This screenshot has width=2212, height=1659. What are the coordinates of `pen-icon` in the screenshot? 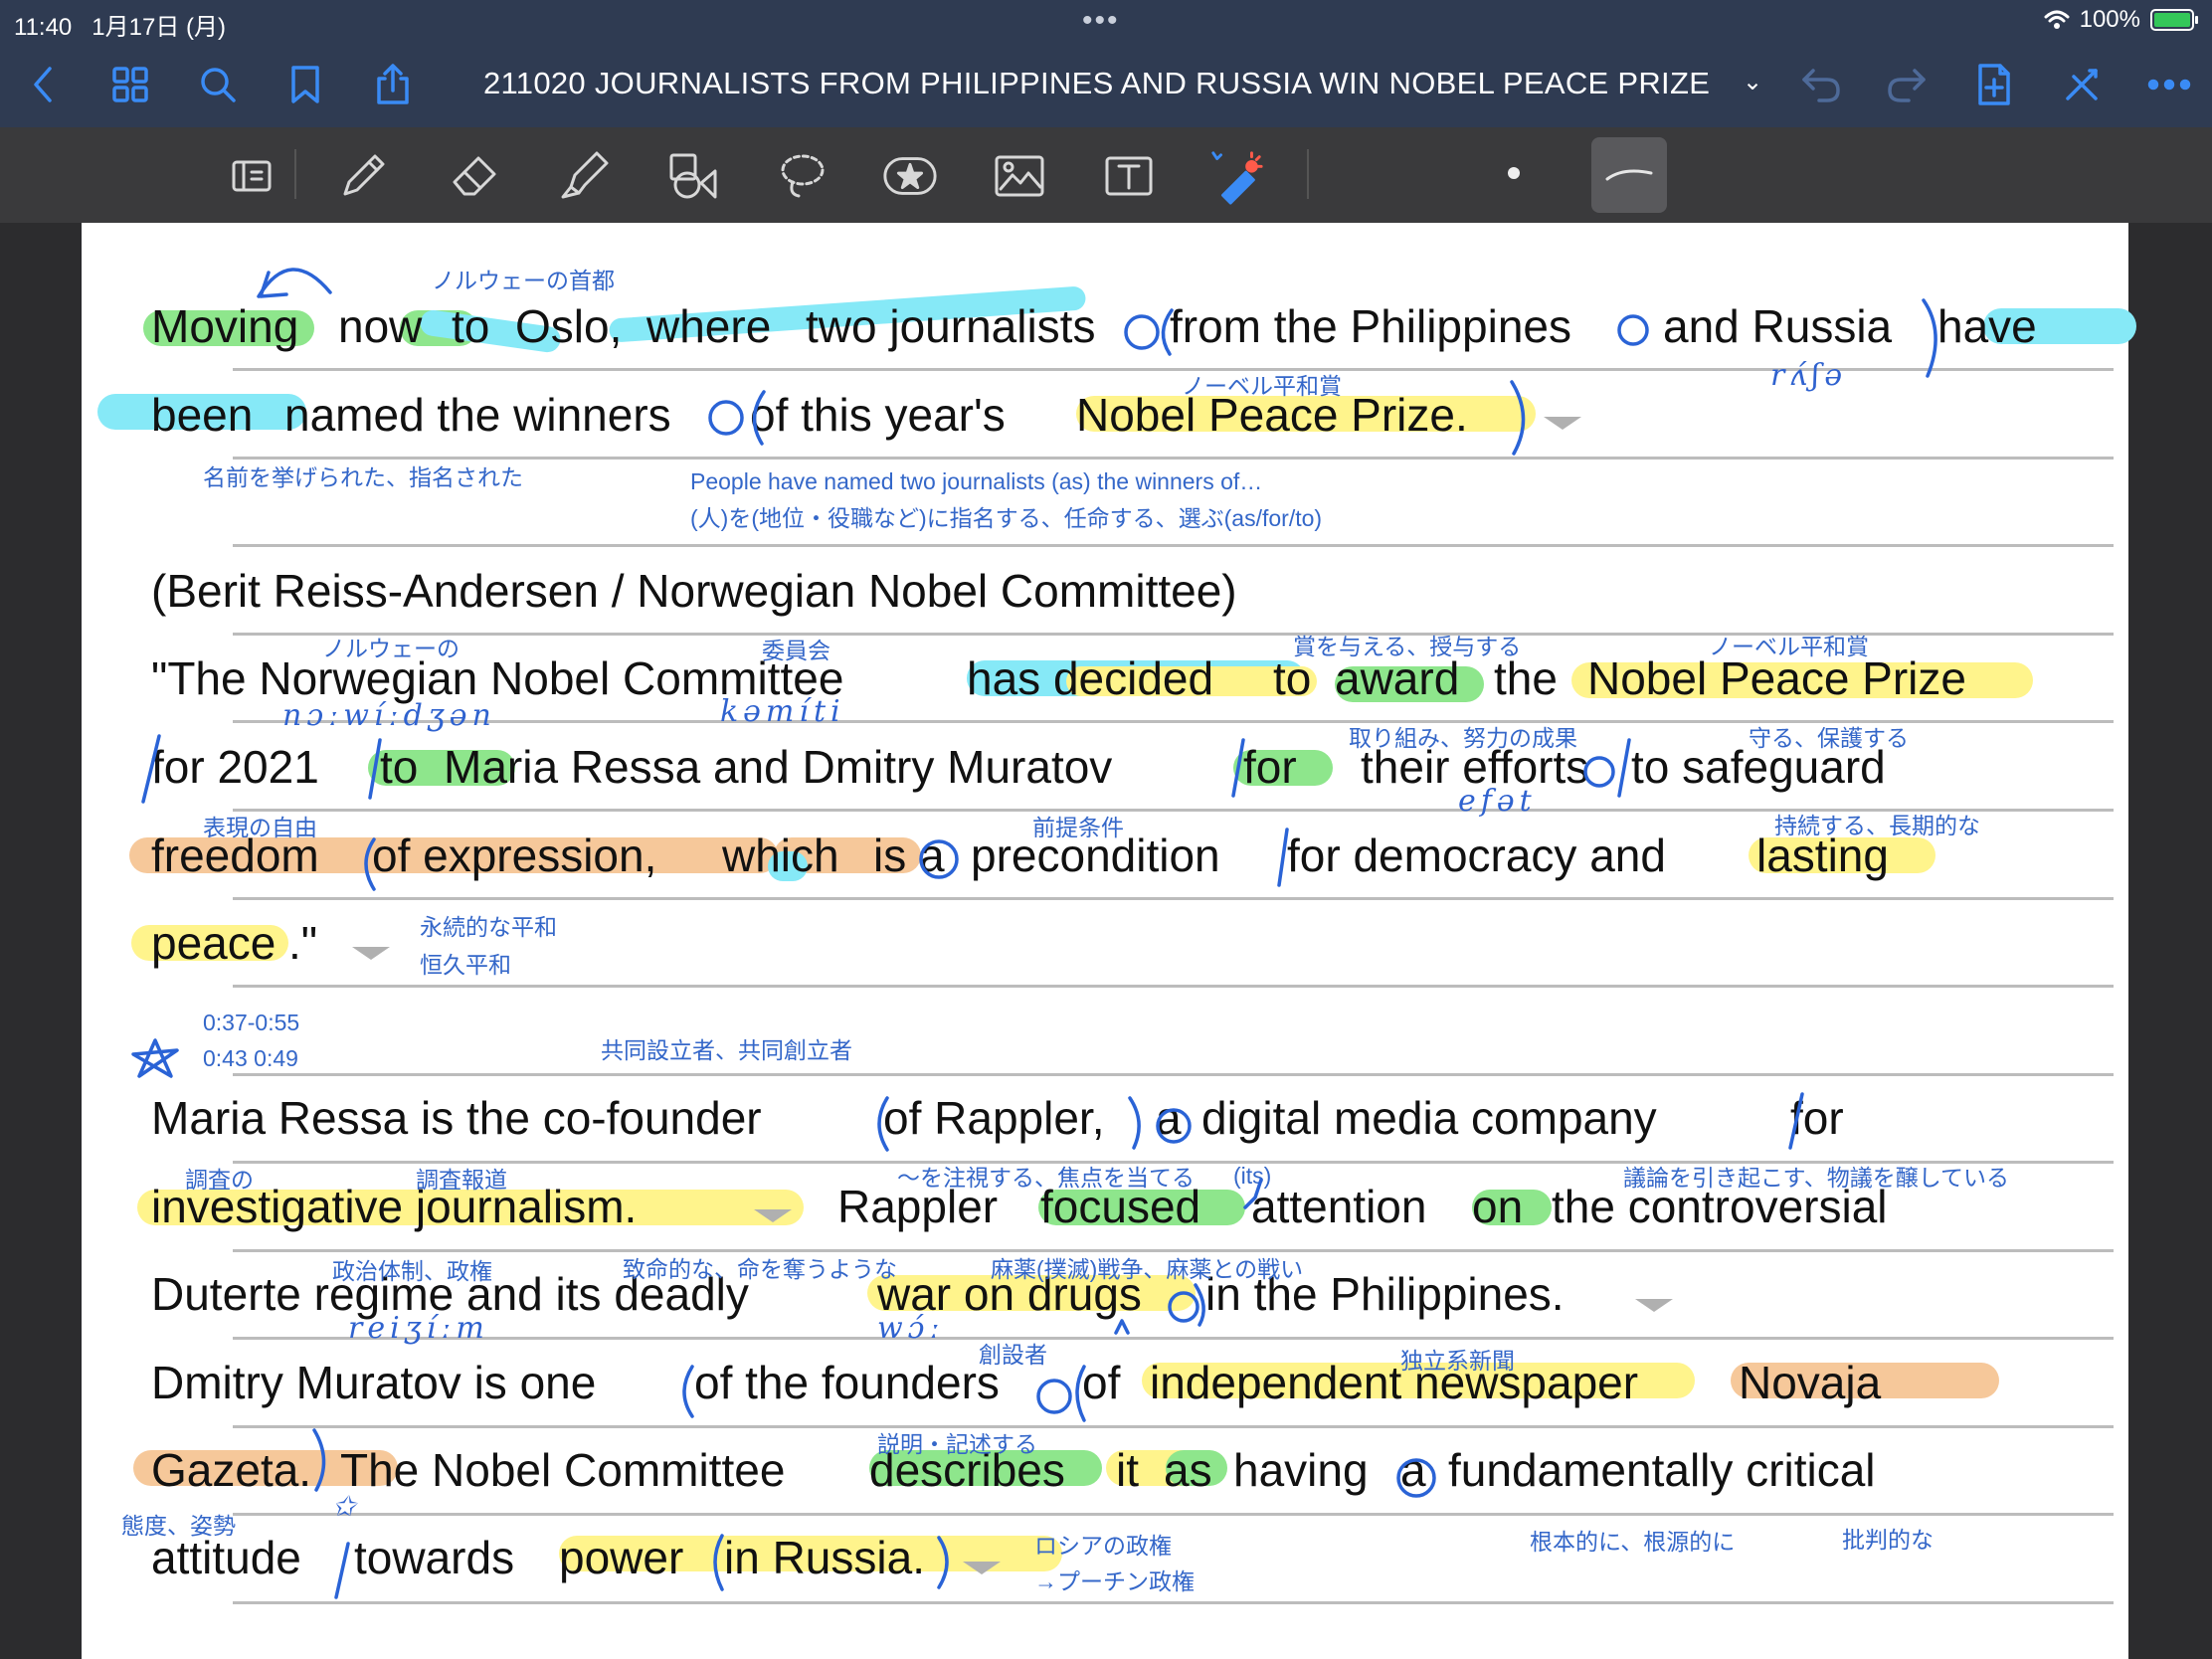 It's located at (363, 176).